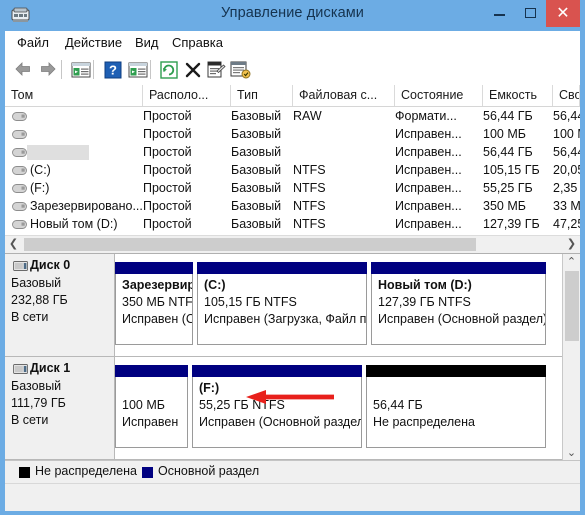 This screenshot has height=515, width=585. Describe the element at coordinates (154, 309) in the screenshot. I see `partition-details: Зарезервиро 350 МБ NTFS Исправен (Си` at that location.